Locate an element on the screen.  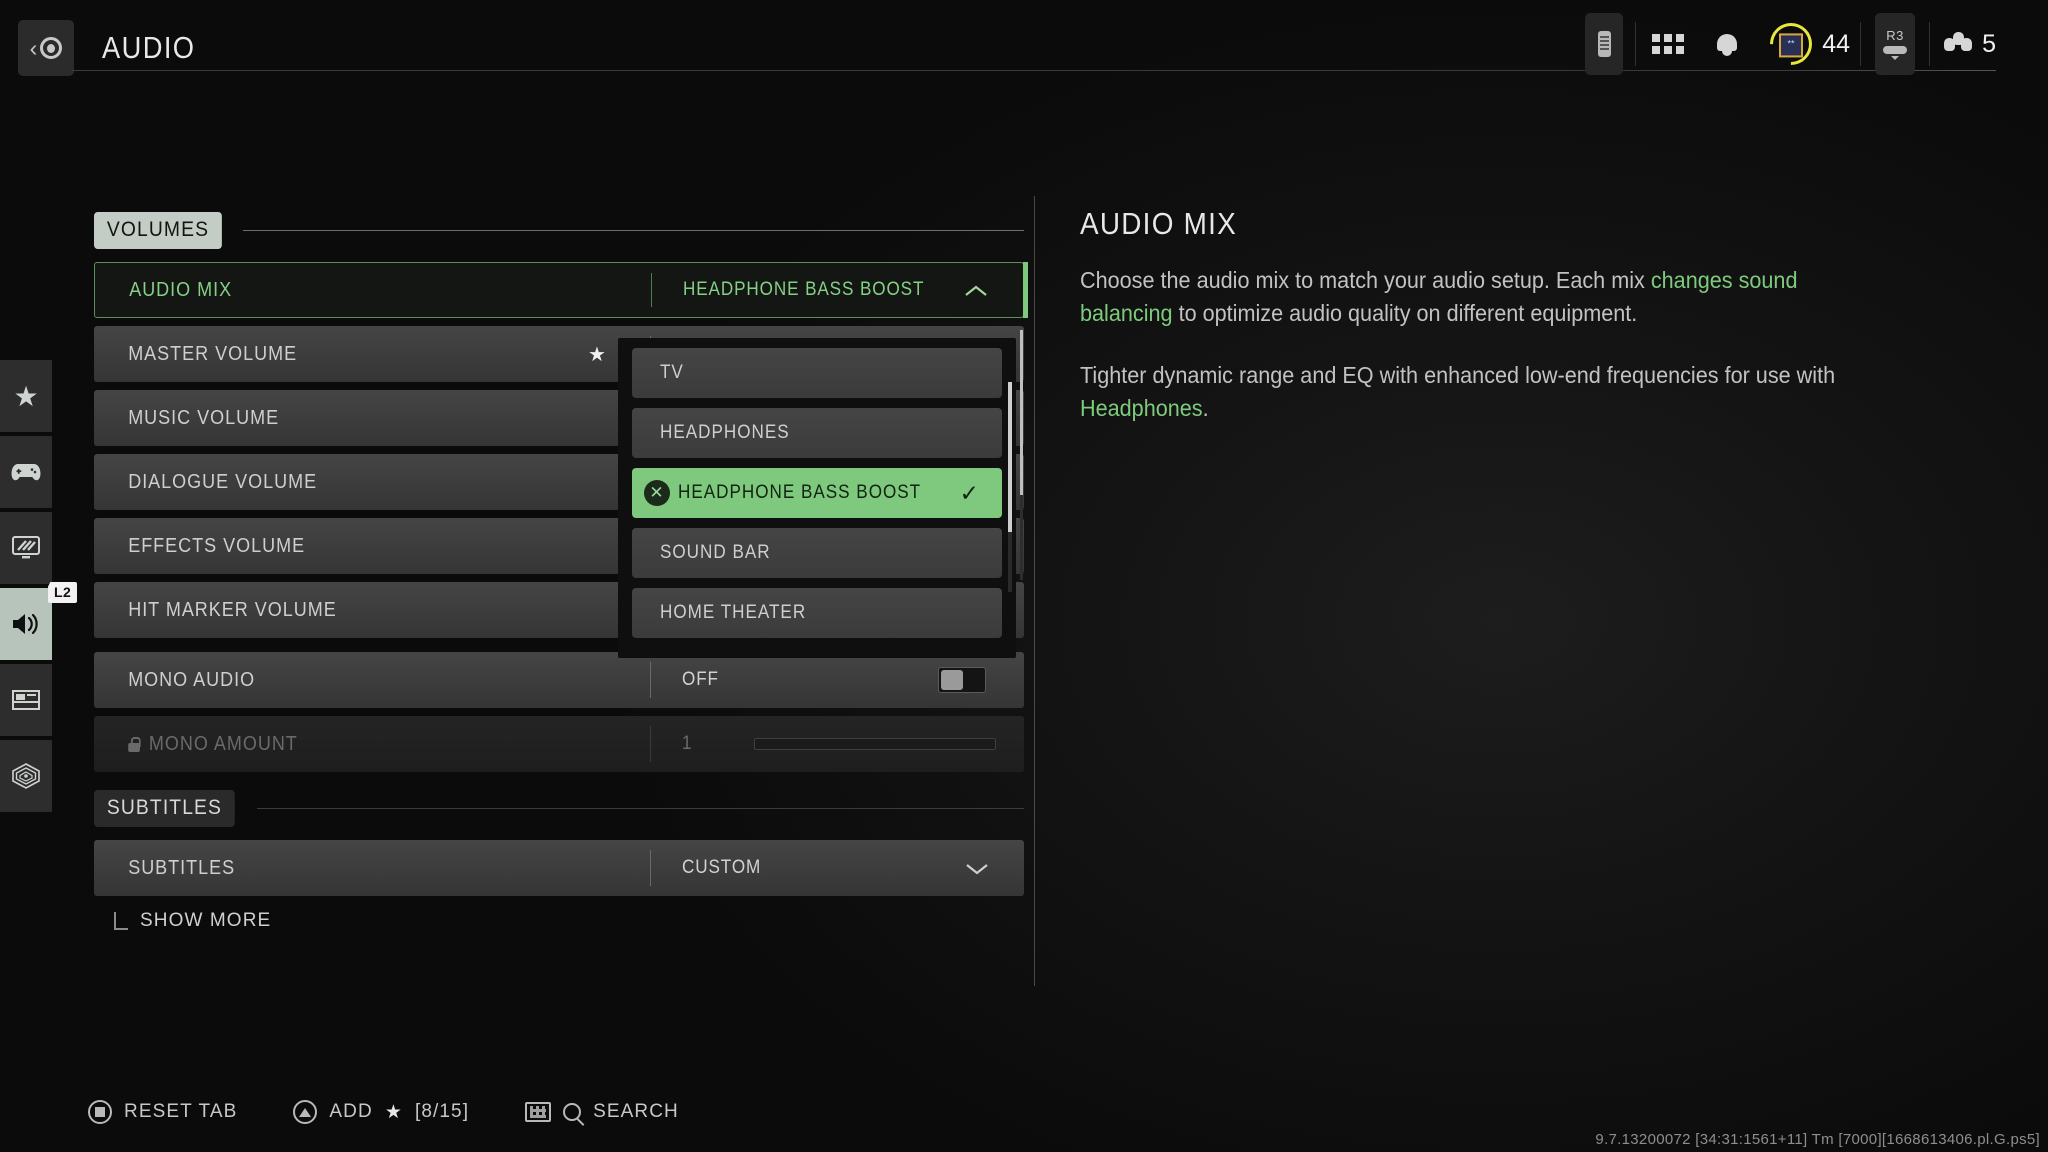
gamepad-icon is located at coordinates (26, 472).